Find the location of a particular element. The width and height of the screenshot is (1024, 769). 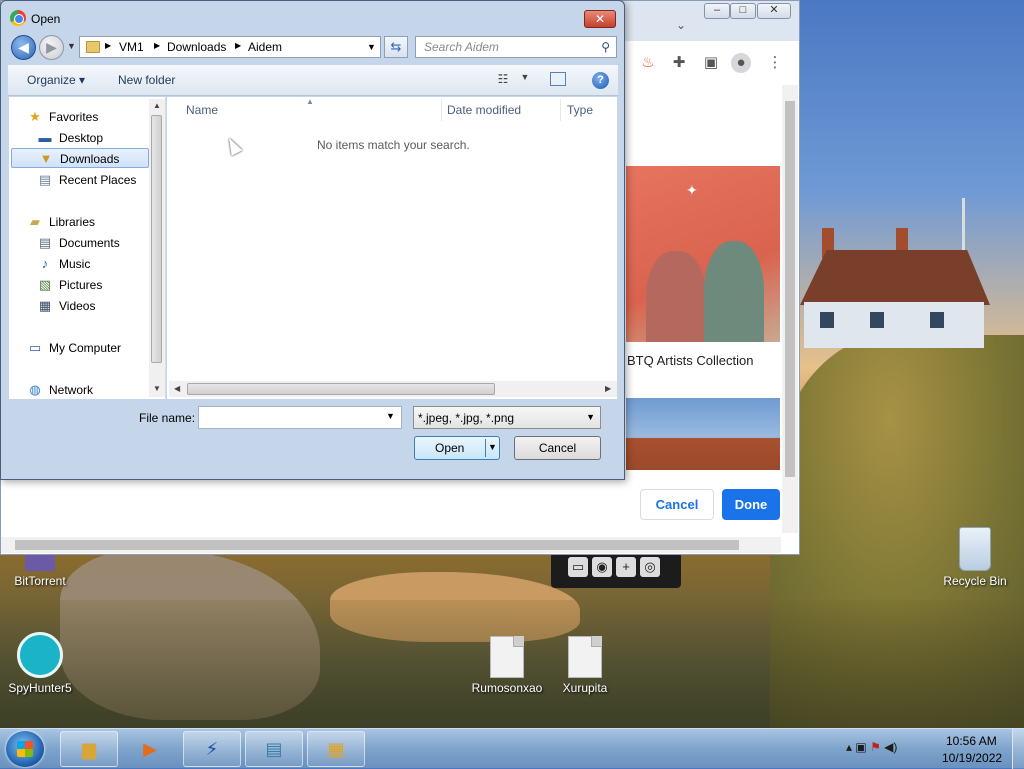

file-name-input is located at coordinates (300, 417).